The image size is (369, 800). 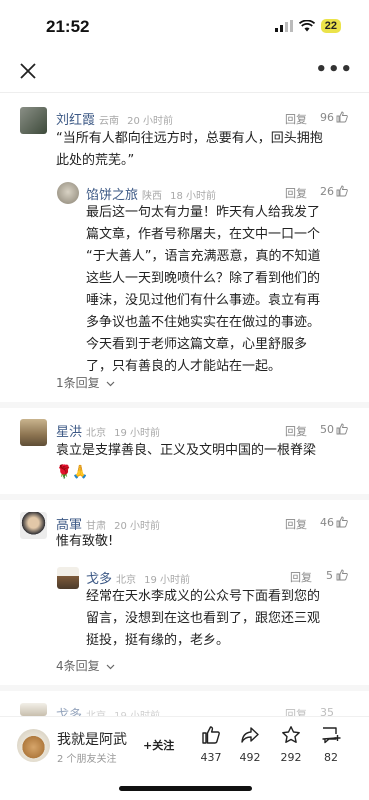 What do you see at coordinates (108, 430) in the screenshot?
I see `comment-author: 星洪 北京 19 小时前` at bounding box center [108, 430].